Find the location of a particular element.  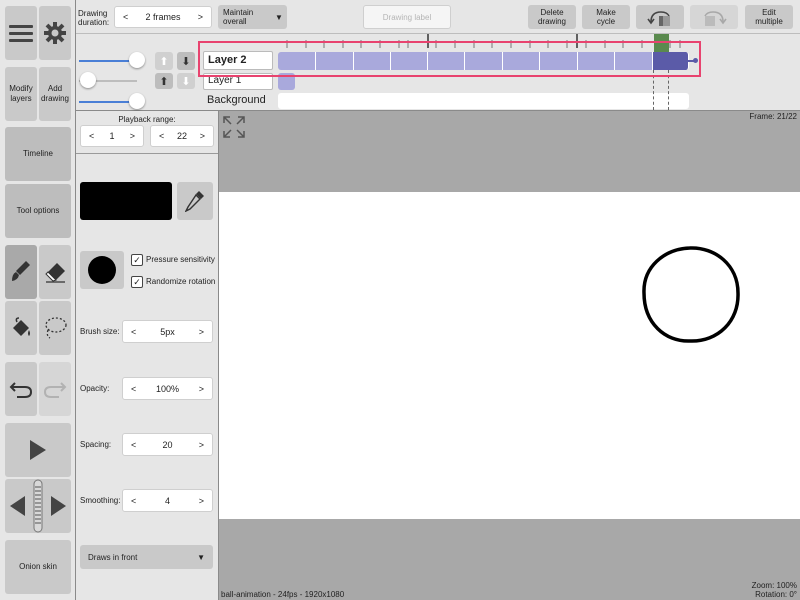

pressure-sensitivity-checkbox: ✓ is located at coordinates (137, 260).